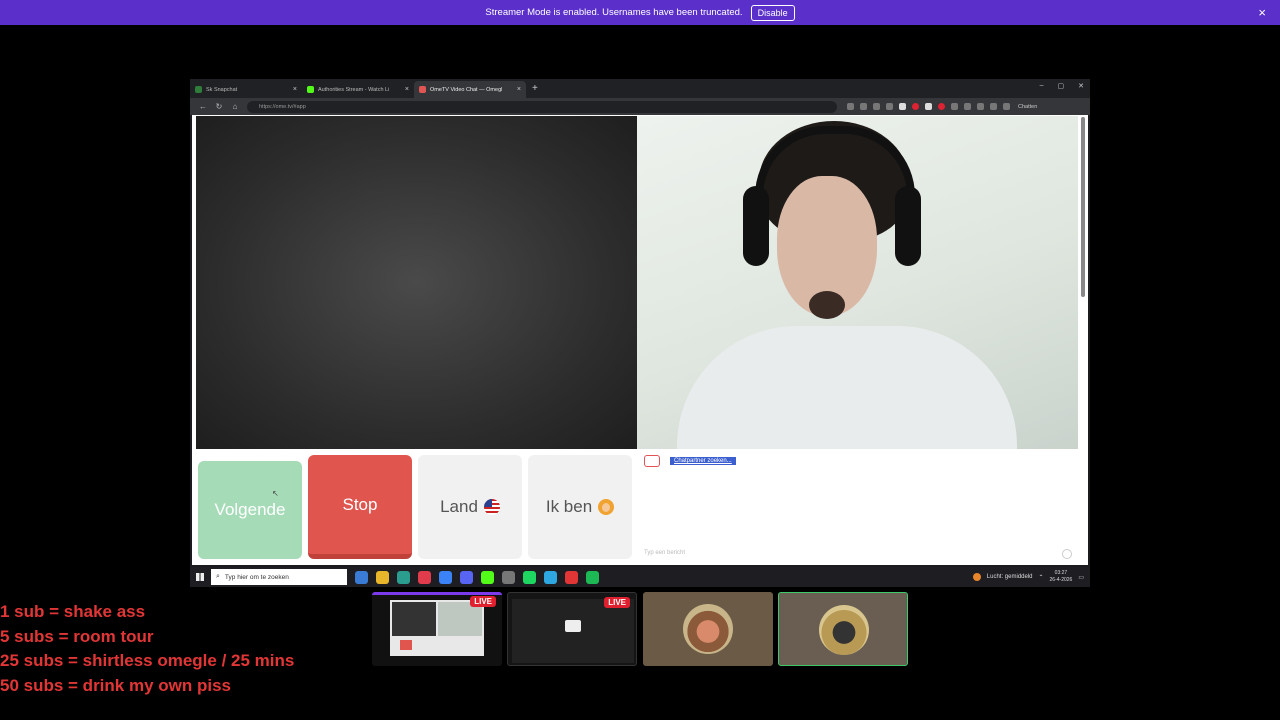 Image resolution: width=1280 pixels, height=720 pixels. What do you see at coordinates (847, 387) in the screenshot?
I see `person-shirt` at bounding box center [847, 387].